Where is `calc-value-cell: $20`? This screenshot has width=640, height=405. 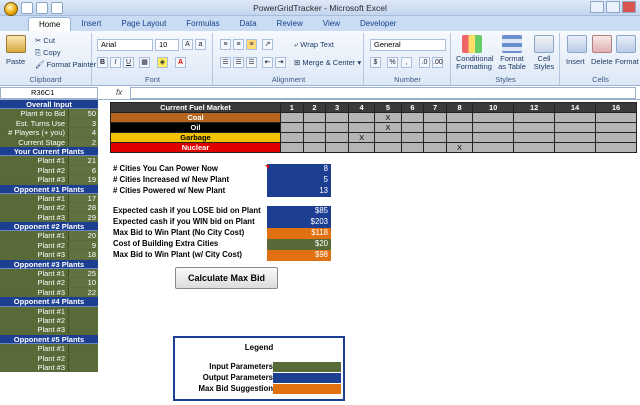 calc-value-cell: $20 is located at coordinates (299, 244).